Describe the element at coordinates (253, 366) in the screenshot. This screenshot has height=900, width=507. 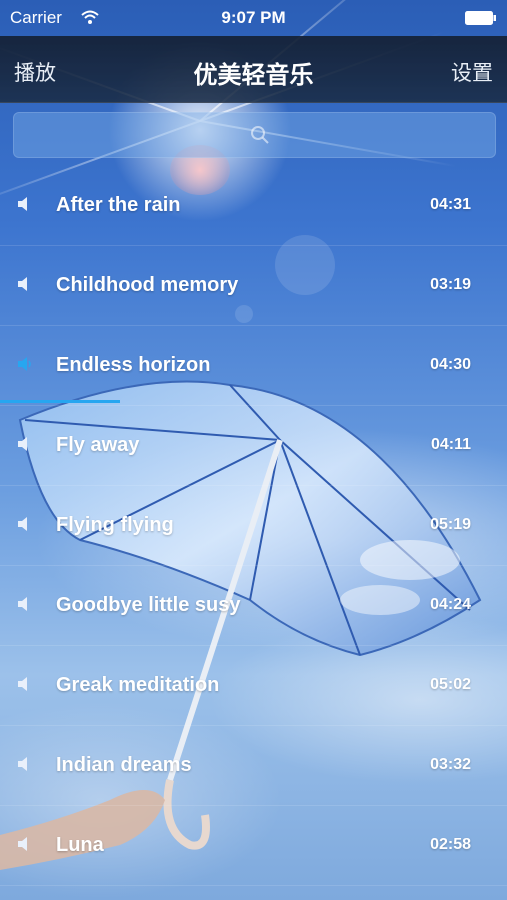
I see `track-row: Endless horizon 04:30` at that location.